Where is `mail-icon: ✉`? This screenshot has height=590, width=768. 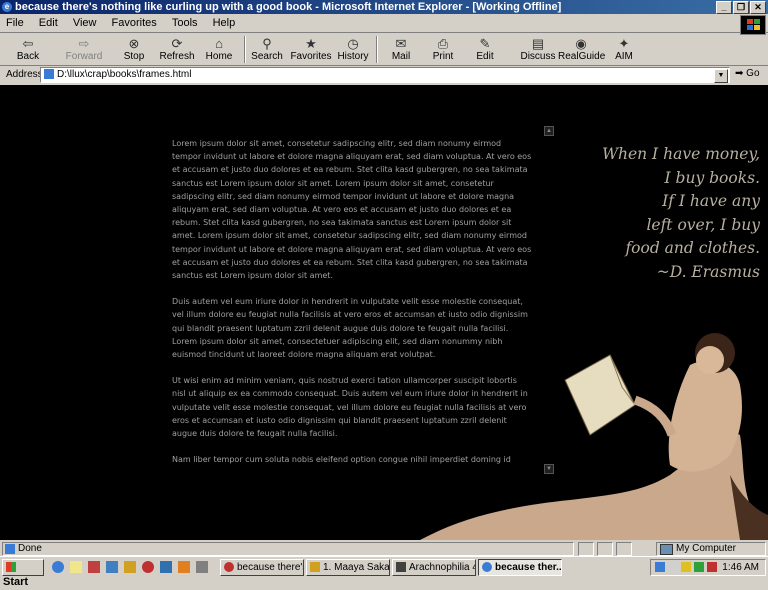 mail-icon: ✉ is located at coordinates (401, 43).